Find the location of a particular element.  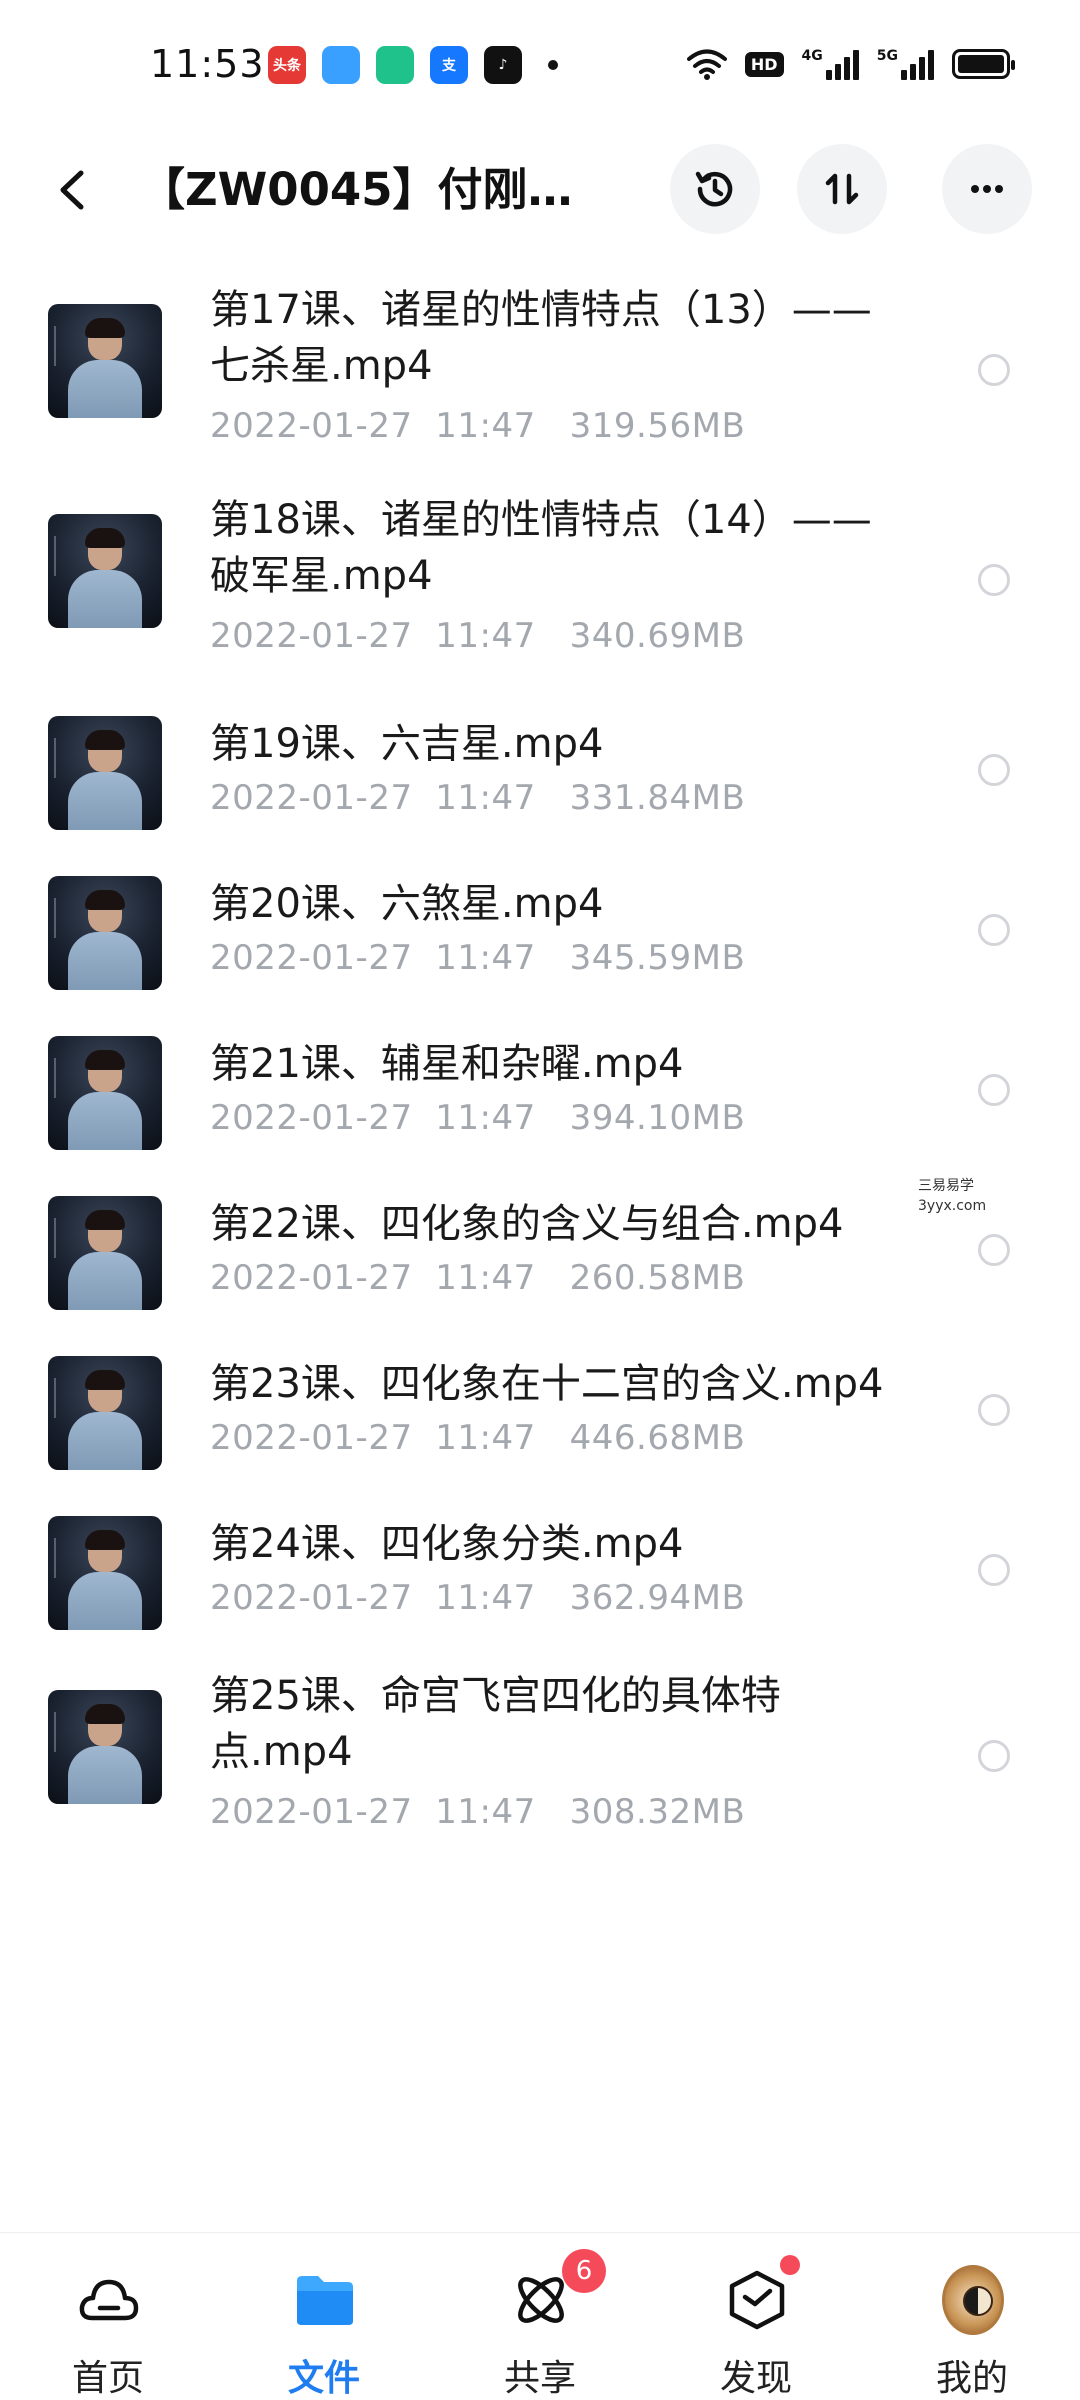

file-meta: 2022-01-27 11:47 362.94MB is located at coordinates (477, 1598).